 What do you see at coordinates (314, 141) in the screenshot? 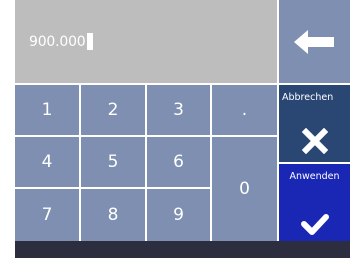
I see `close-icon` at bounding box center [314, 141].